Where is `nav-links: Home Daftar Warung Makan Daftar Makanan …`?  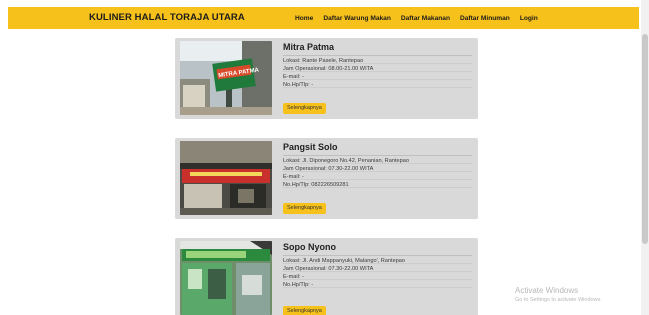 nav-links: Home Daftar Warung Makan Daftar Makanan … is located at coordinates (416, 18).